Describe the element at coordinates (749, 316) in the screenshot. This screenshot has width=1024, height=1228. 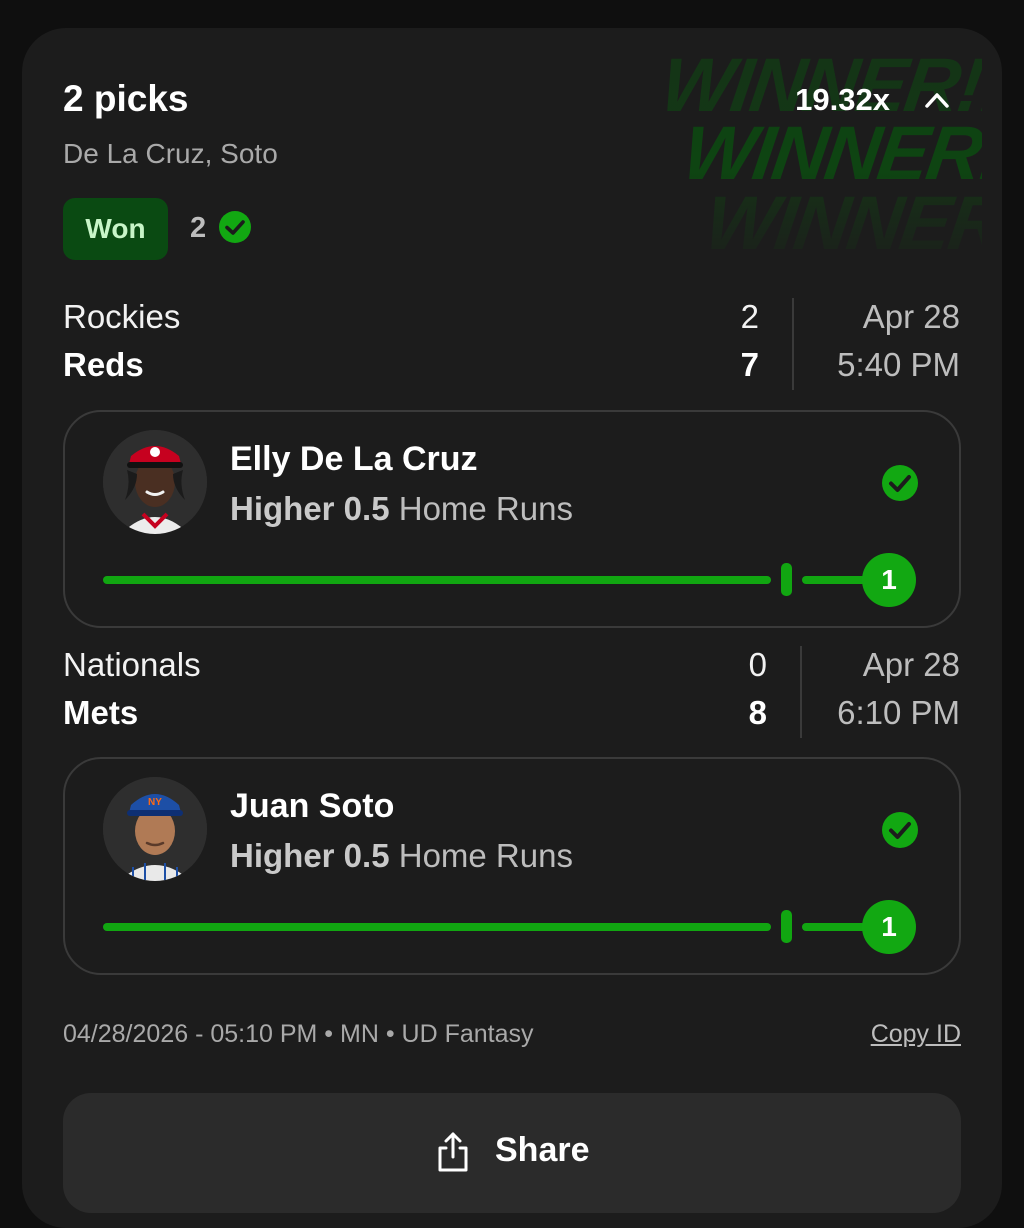
I see `away-score: 2` at that location.